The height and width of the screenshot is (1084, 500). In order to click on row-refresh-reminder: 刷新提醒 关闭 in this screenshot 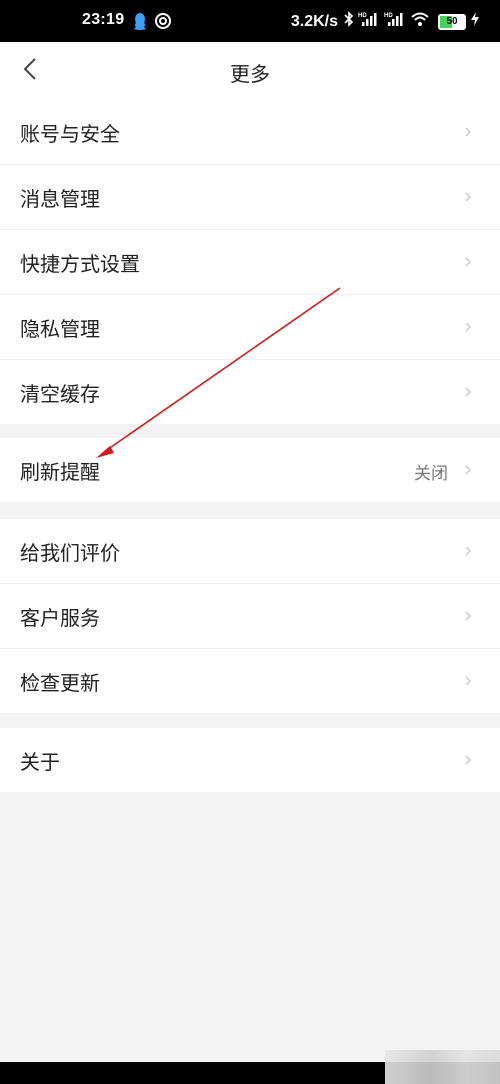, I will do `click(250, 470)`.